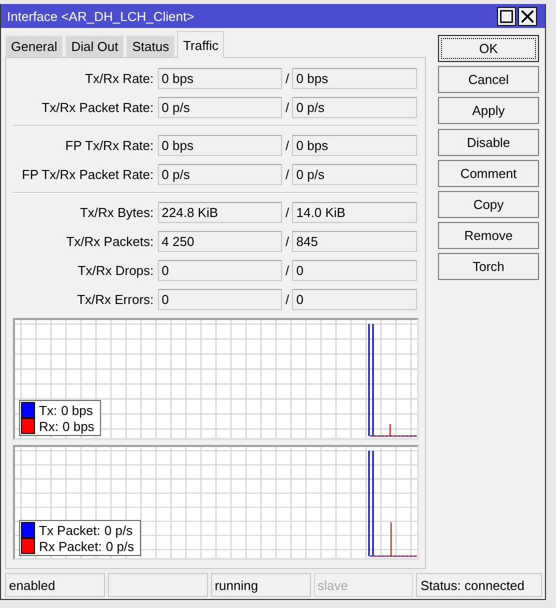 The width and height of the screenshot is (556, 608). I want to click on value-field: 845, so click(354, 241).